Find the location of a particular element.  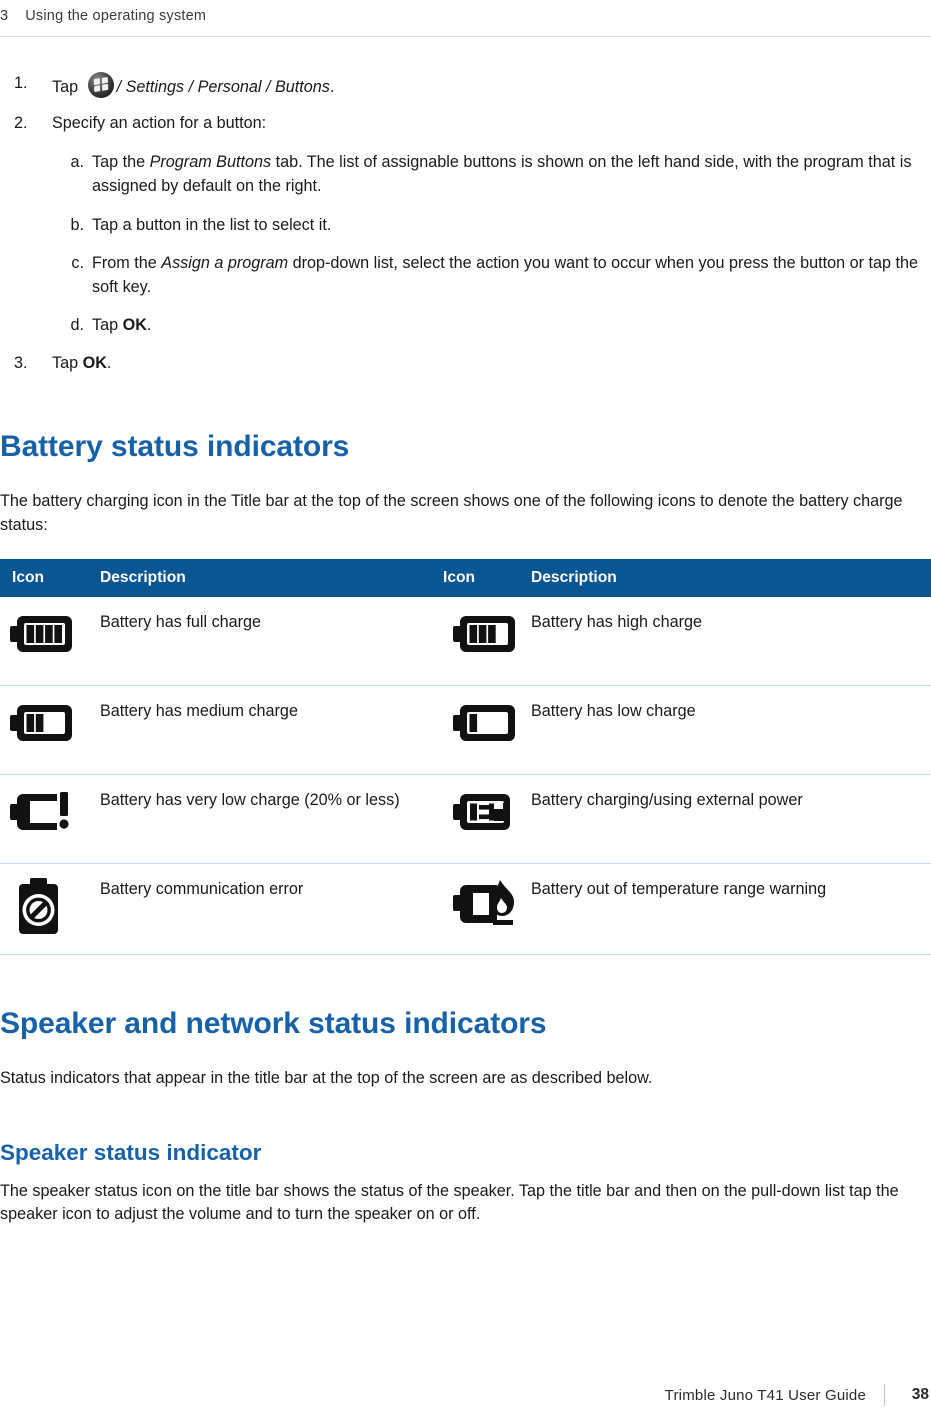

footer-guide-title: Trimble Juno T41 User Guide is located at coordinates (765, 1395).